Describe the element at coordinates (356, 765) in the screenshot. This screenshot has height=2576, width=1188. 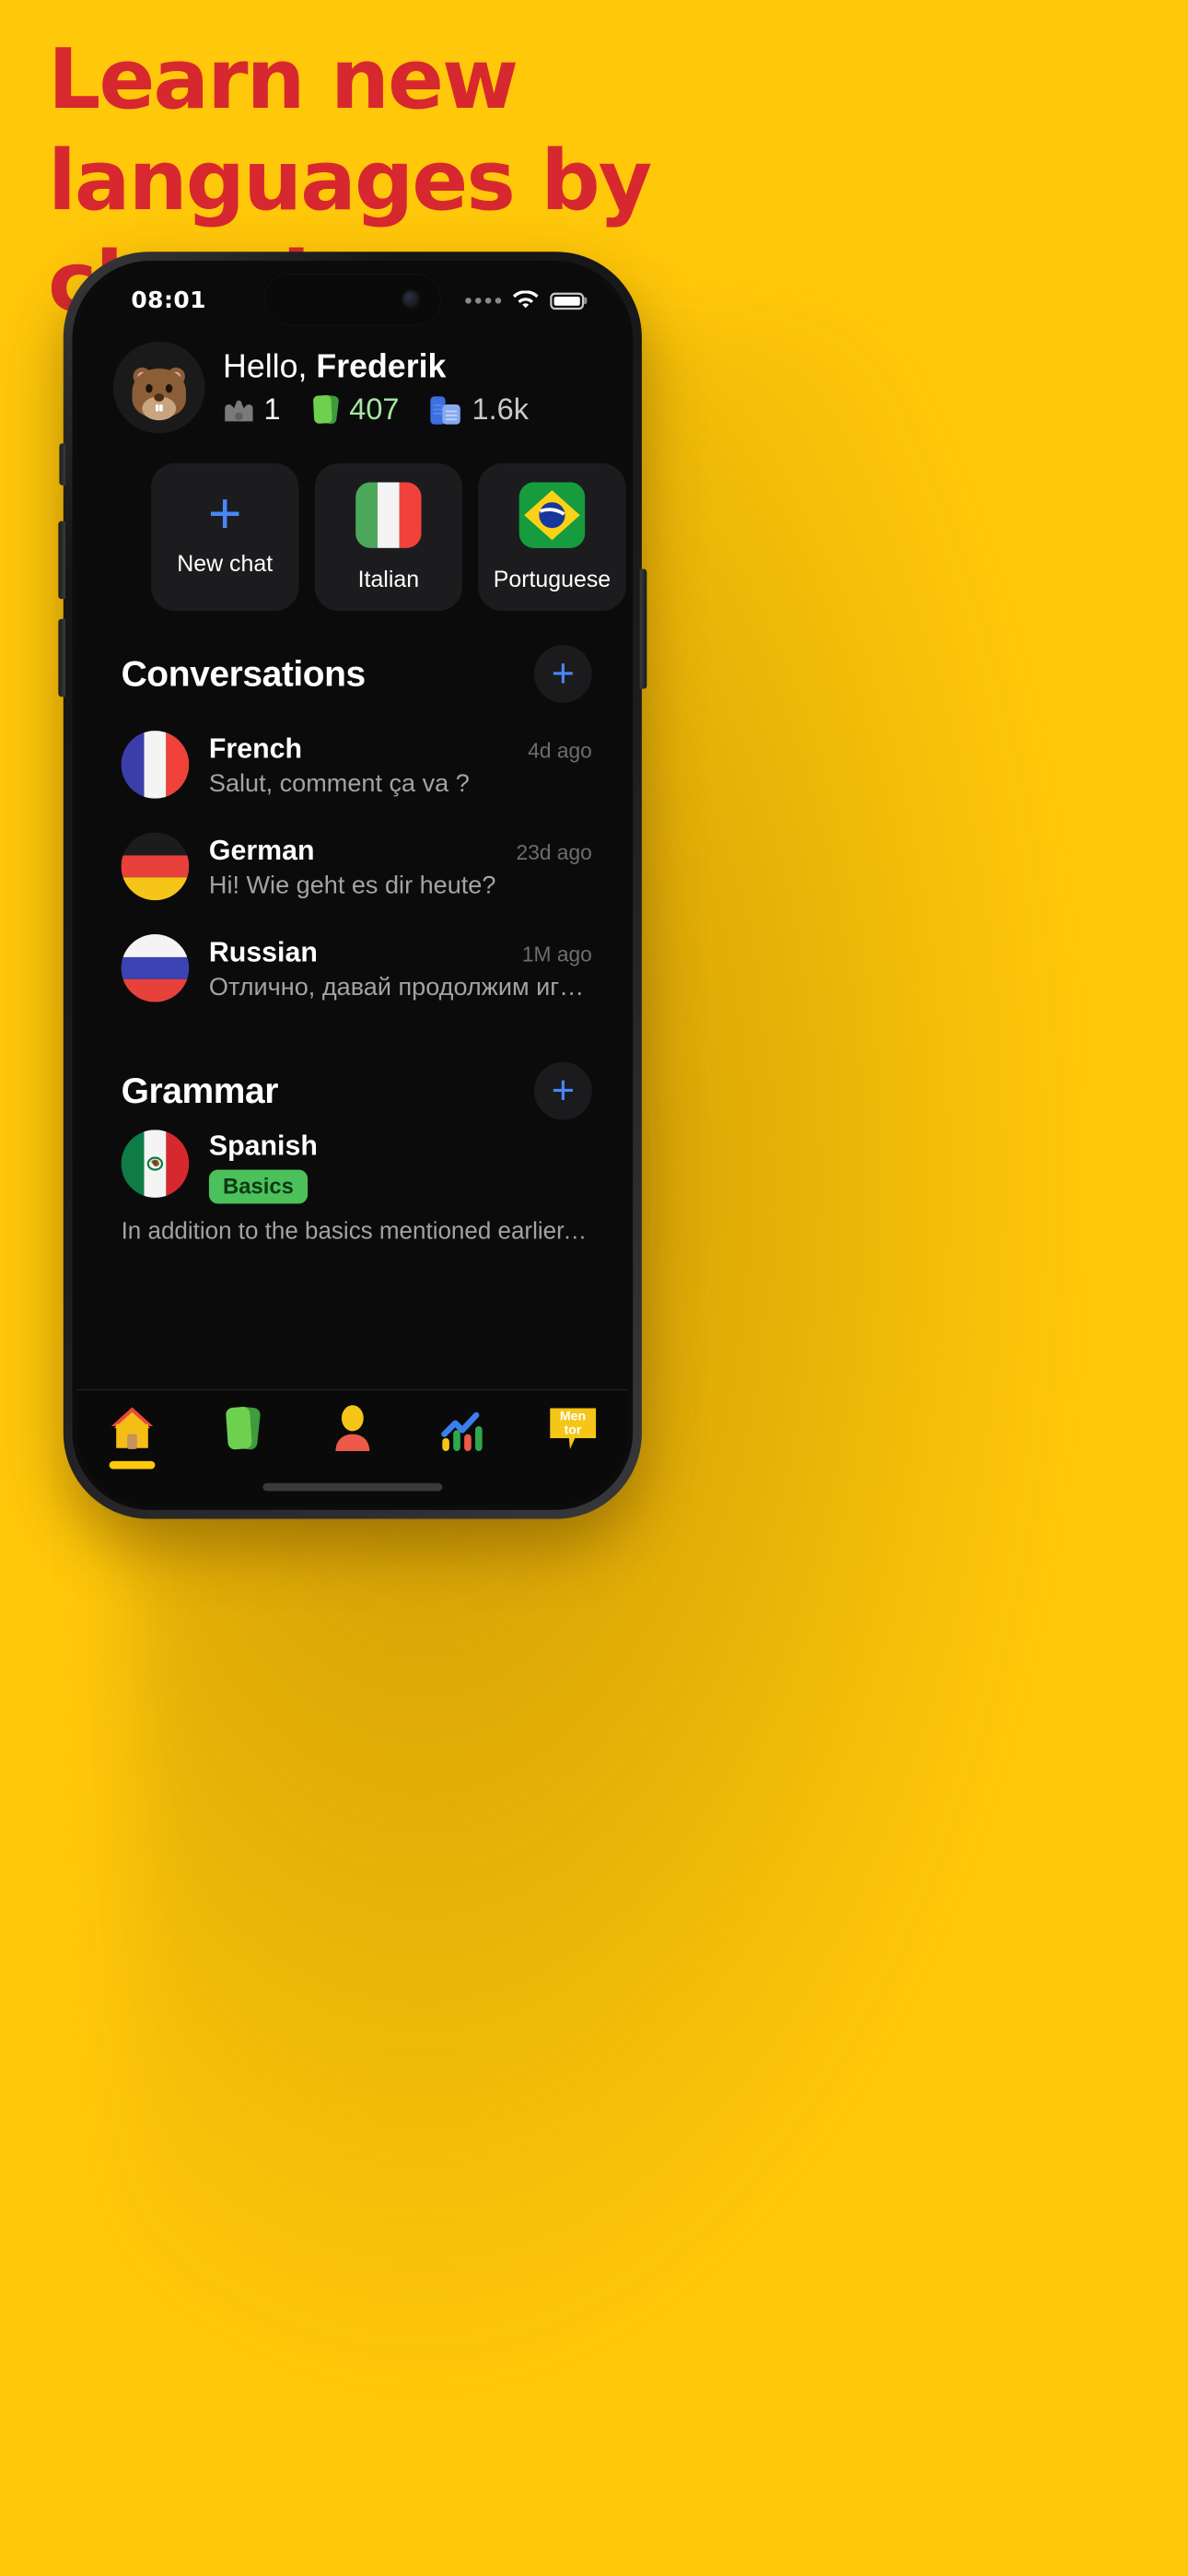
I see `conversation-row-french: French 4d ago Salut, comment ça va ?` at that location.